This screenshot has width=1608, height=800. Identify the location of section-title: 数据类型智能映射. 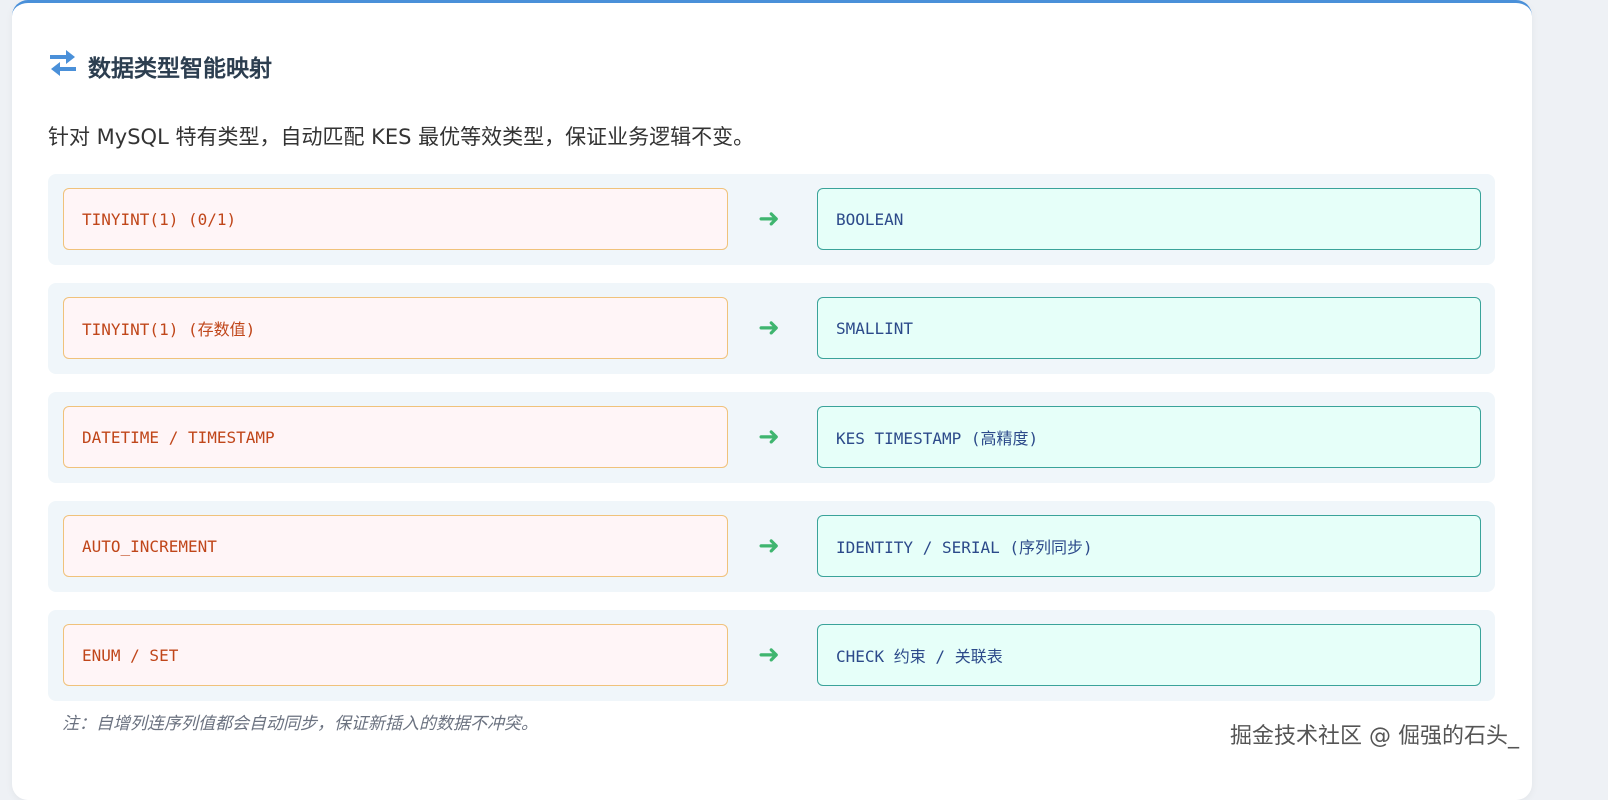
(160, 66).